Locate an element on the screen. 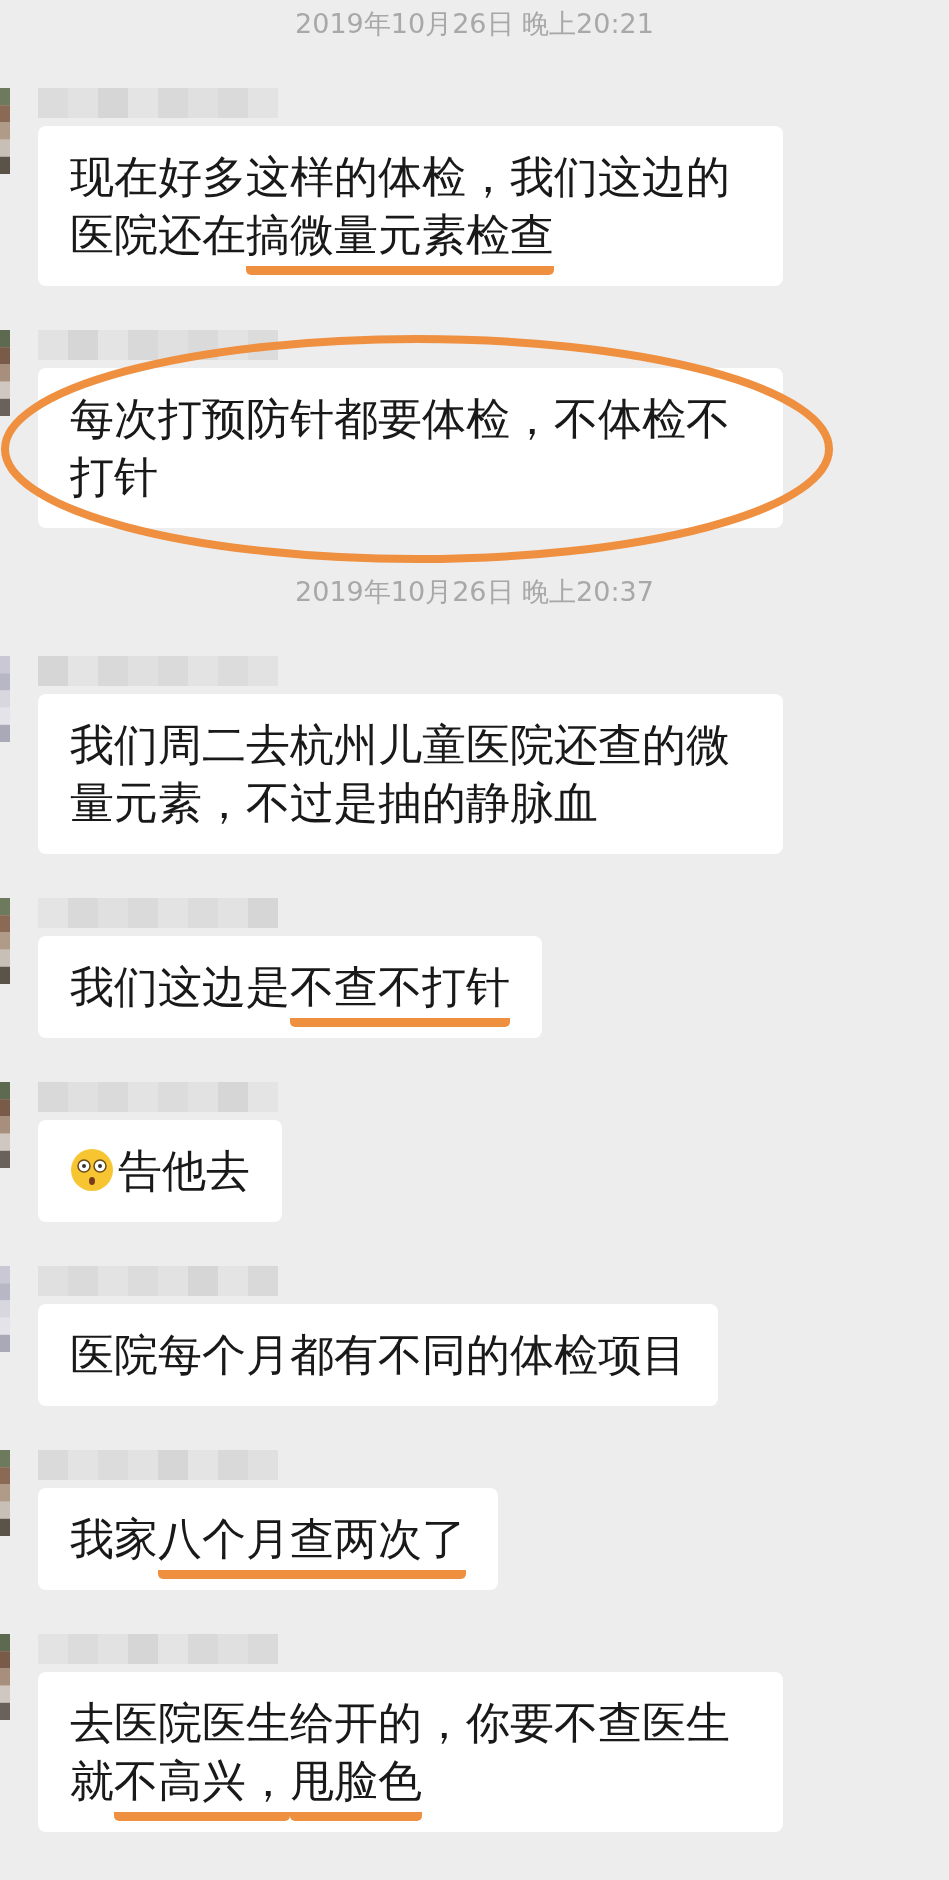  message-bubble: 告他去 is located at coordinates (160, 1171).